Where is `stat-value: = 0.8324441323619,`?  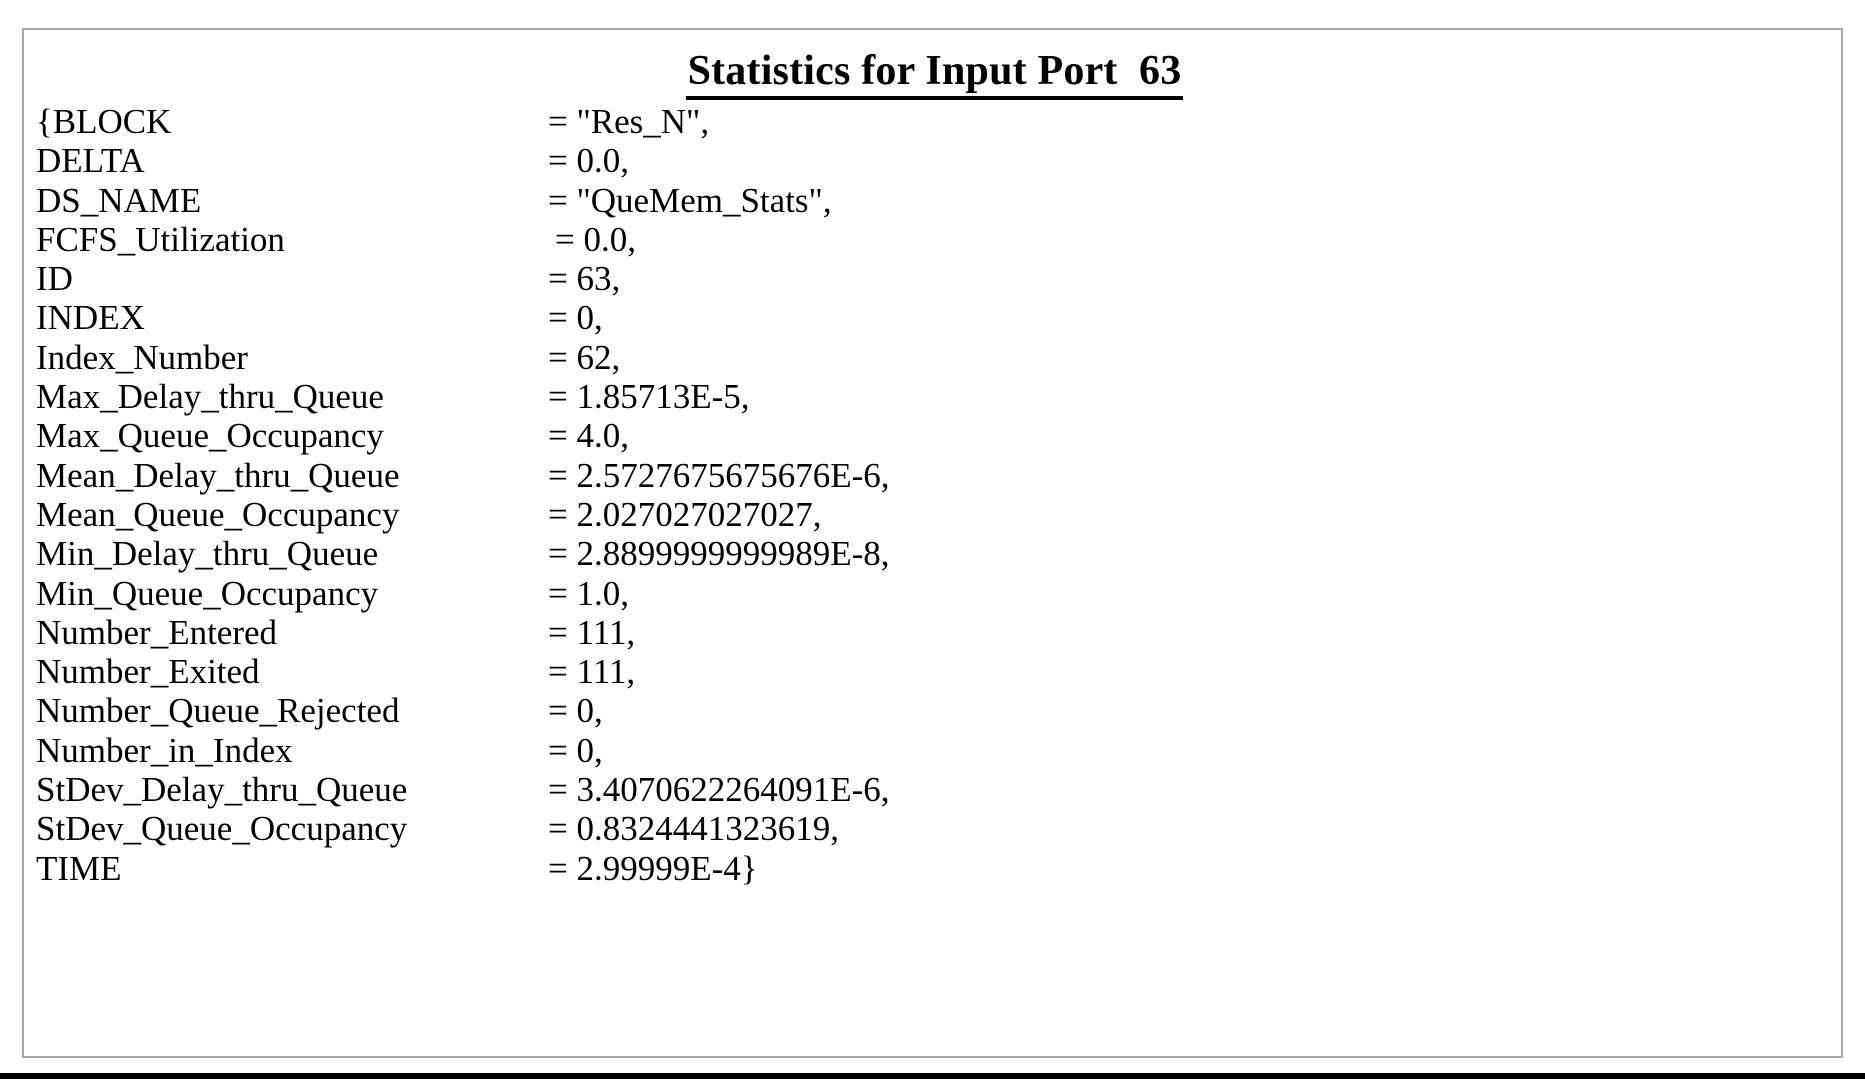 stat-value: = 0.8324441323619, is located at coordinates (693, 829).